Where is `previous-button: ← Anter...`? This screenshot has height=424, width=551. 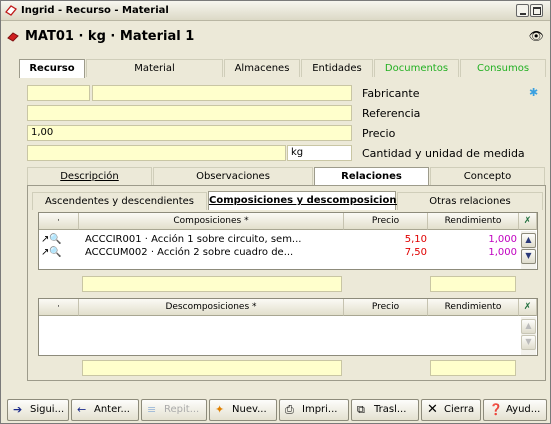
previous-button: ← Anter... is located at coordinates (105, 410).